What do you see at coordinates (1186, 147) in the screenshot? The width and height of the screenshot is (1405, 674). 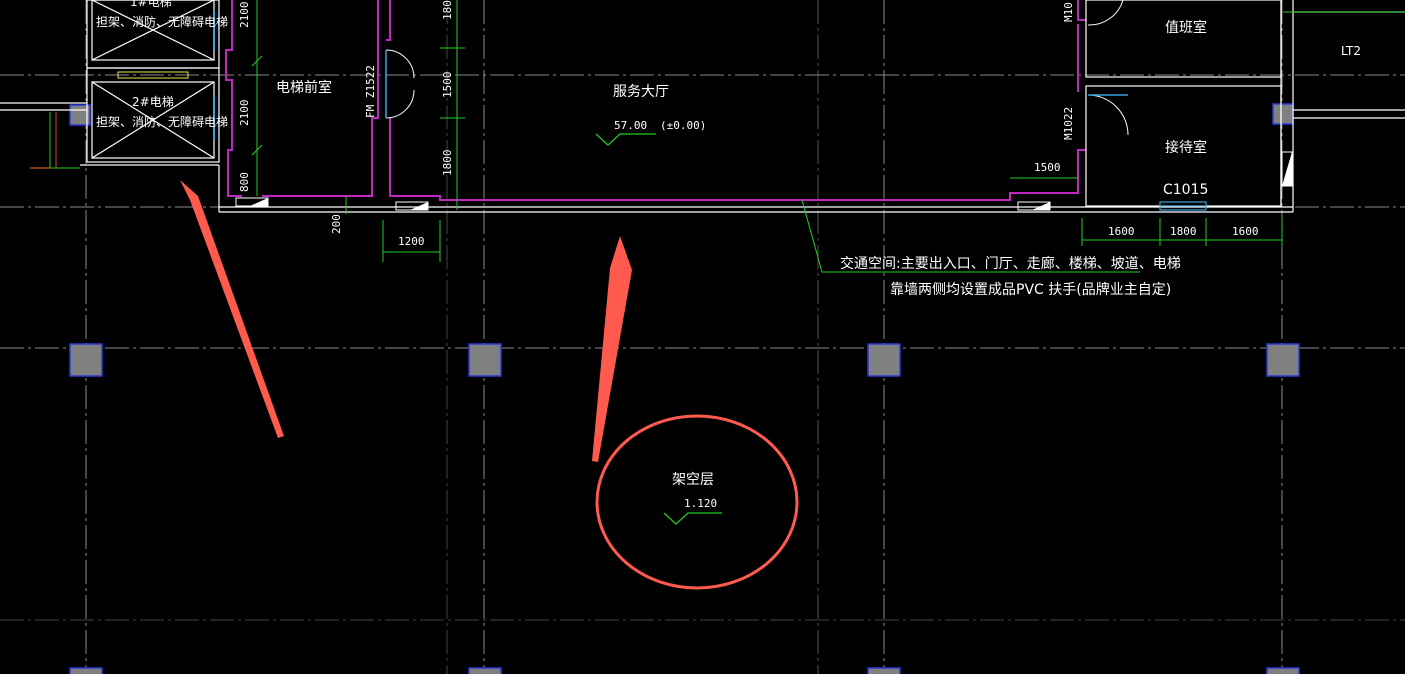 I see `reception-room-label: 接待室` at bounding box center [1186, 147].